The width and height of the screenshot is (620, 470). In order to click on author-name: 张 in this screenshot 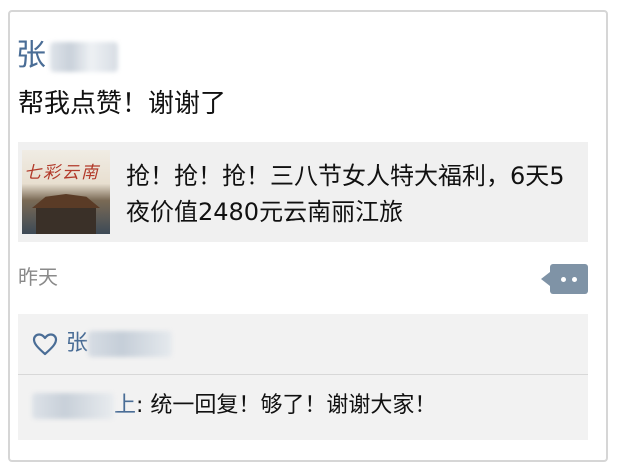, I will do `click(67, 56)`.